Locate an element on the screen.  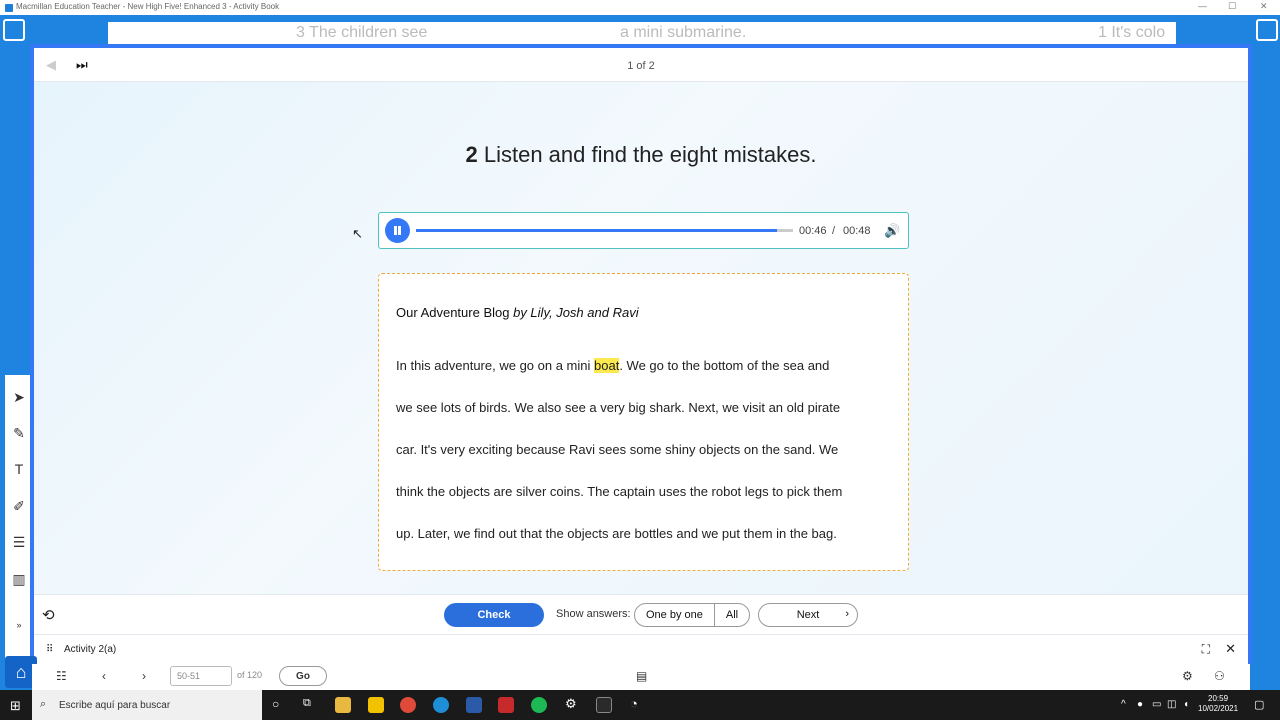
taskbar-search: ⌕ Escribe aquí para buscar is located at coordinates (147, 705).